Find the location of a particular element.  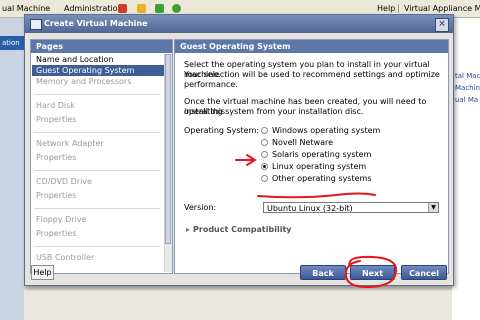

radio-label-linux: Linux operating system is located at coordinates (319, 166).